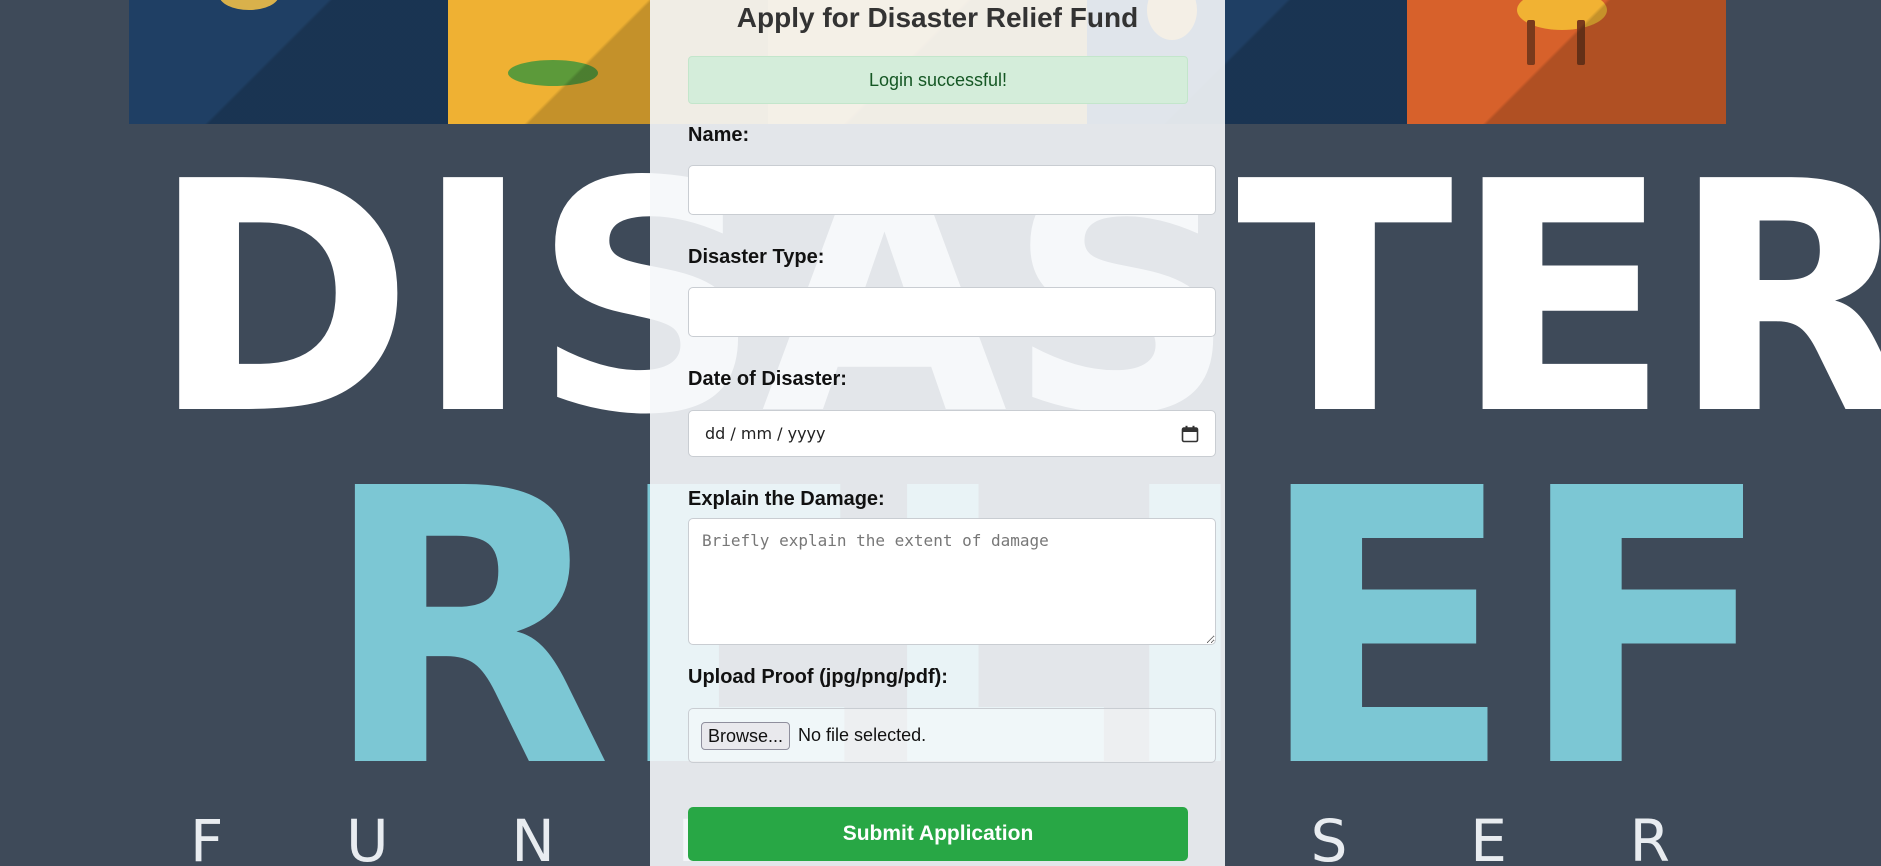  I want to click on poster-letter: U, so click(367, 836).